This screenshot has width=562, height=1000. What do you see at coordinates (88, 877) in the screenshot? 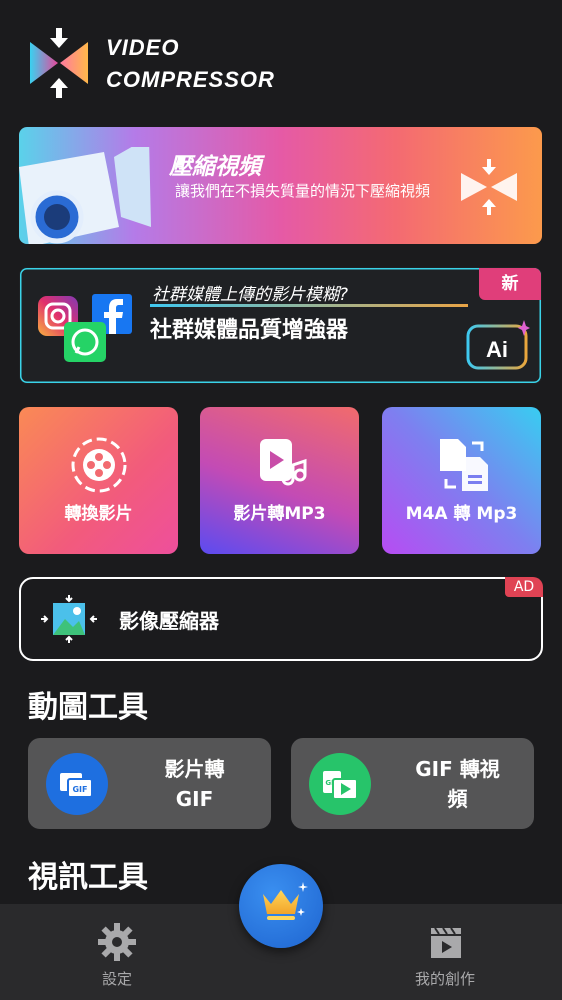
I see `video-tools-heading: 視訊工具` at bounding box center [88, 877].